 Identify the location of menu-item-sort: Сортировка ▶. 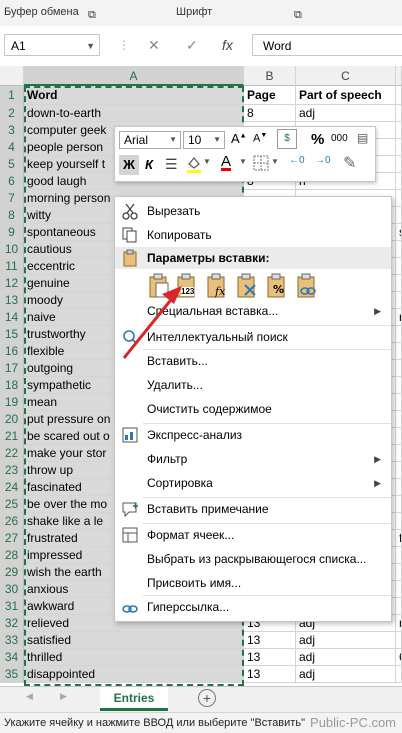
(253, 483).